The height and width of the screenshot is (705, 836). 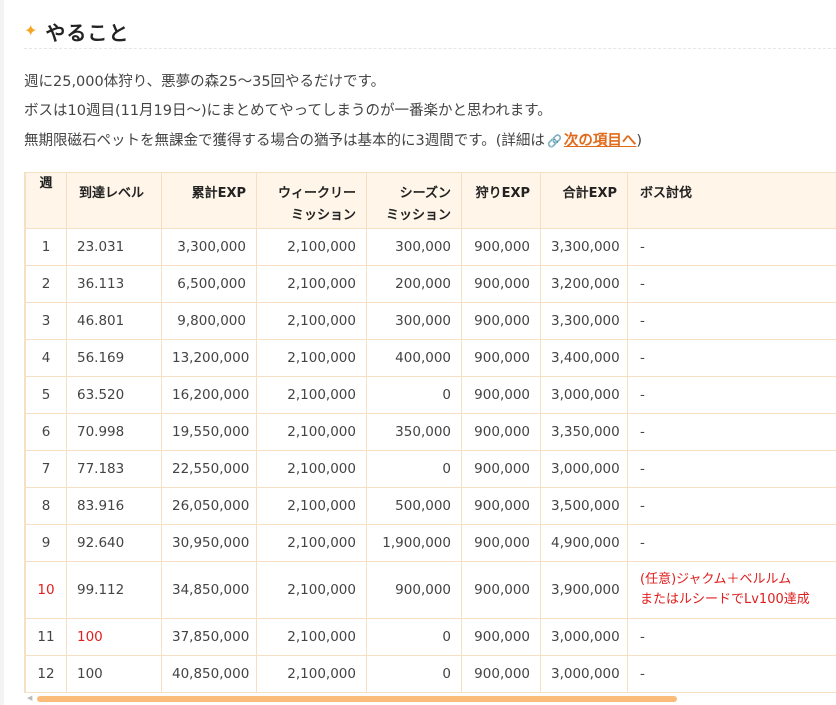 I want to click on header-cumulative-exp: 累計EXP, so click(x=209, y=200).